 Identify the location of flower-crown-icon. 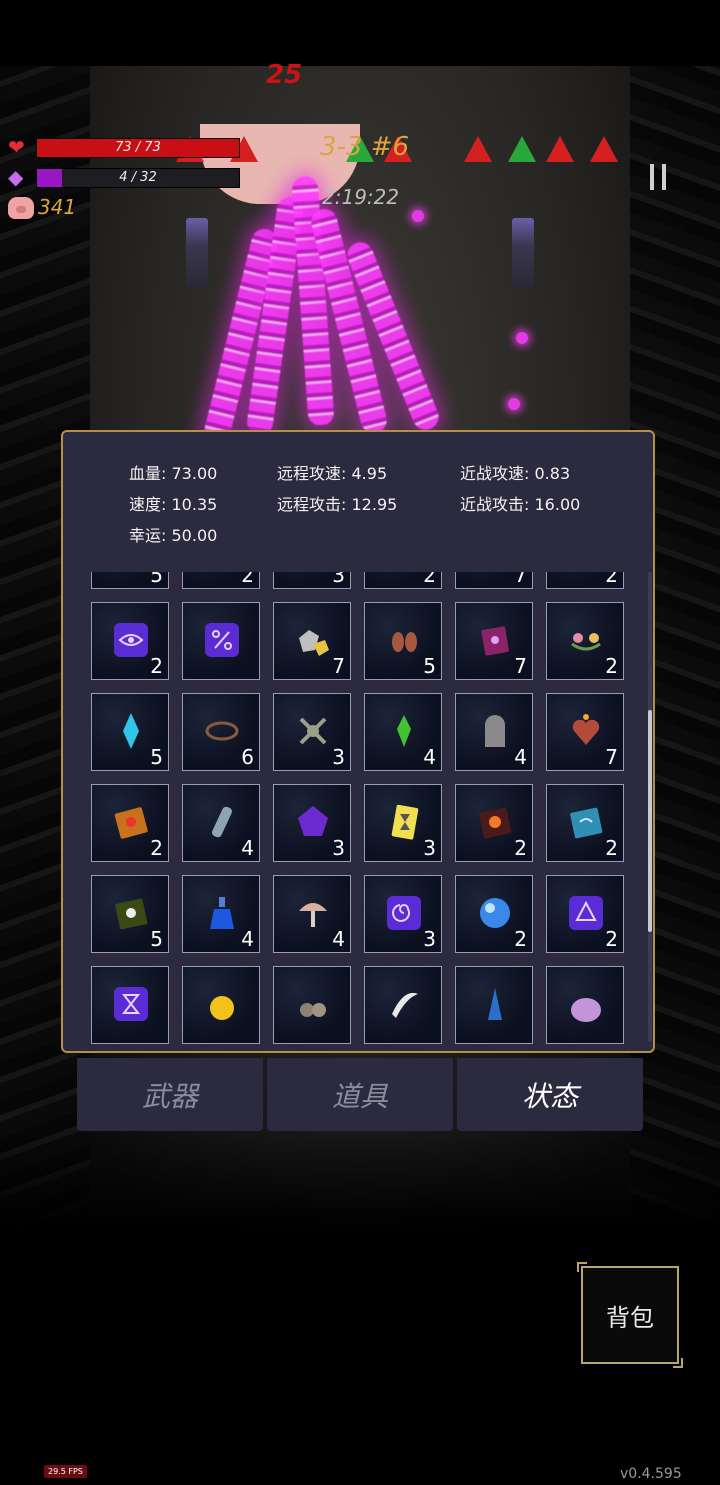
(586, 640).